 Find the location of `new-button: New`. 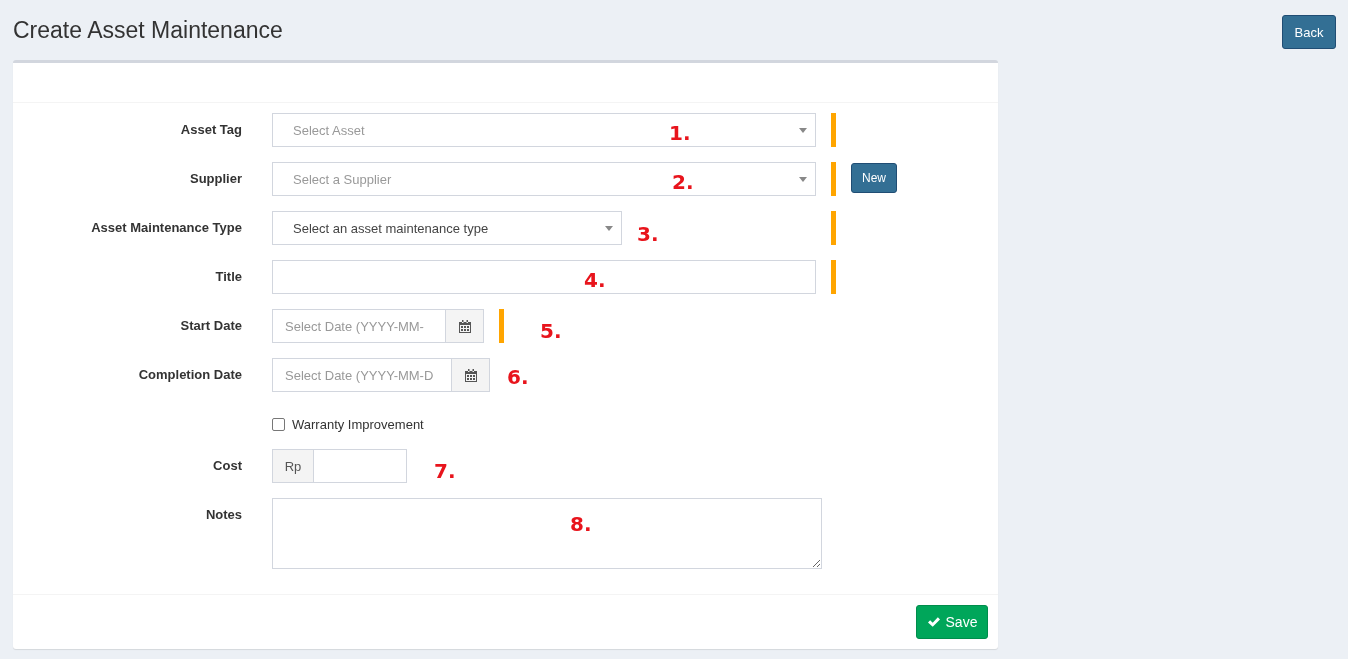

new-button: New is located at coordinates (874, 178).